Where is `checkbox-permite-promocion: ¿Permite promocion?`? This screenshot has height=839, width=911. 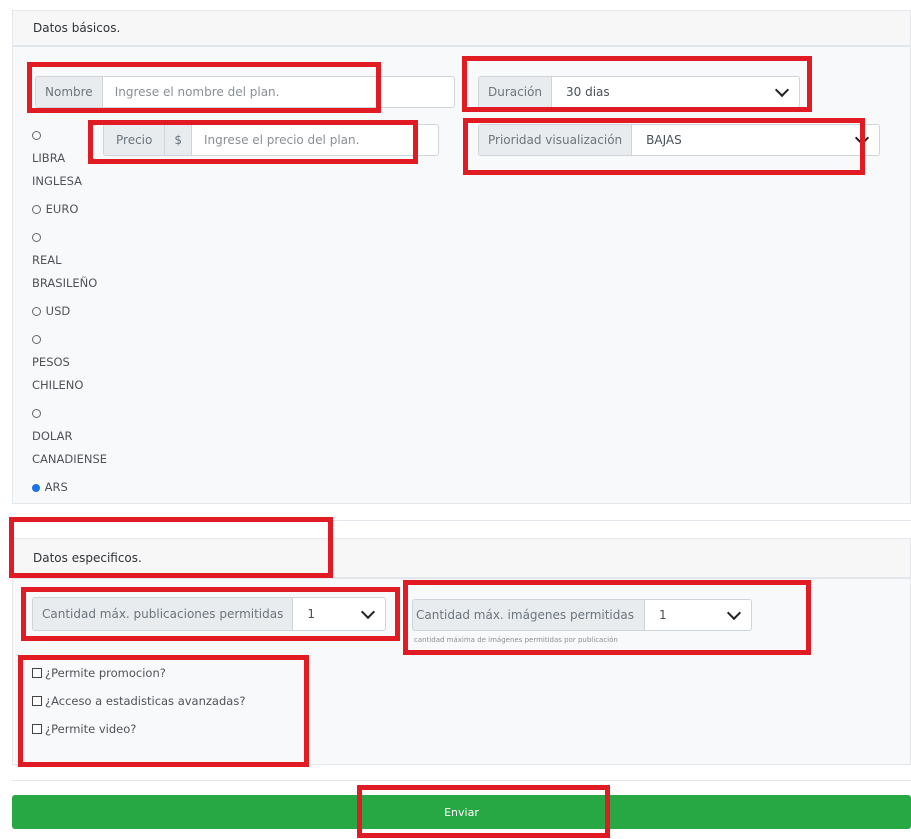 checkbox-permite-promocion: ¿Permite promocion? is located at coordinates (99, 673).